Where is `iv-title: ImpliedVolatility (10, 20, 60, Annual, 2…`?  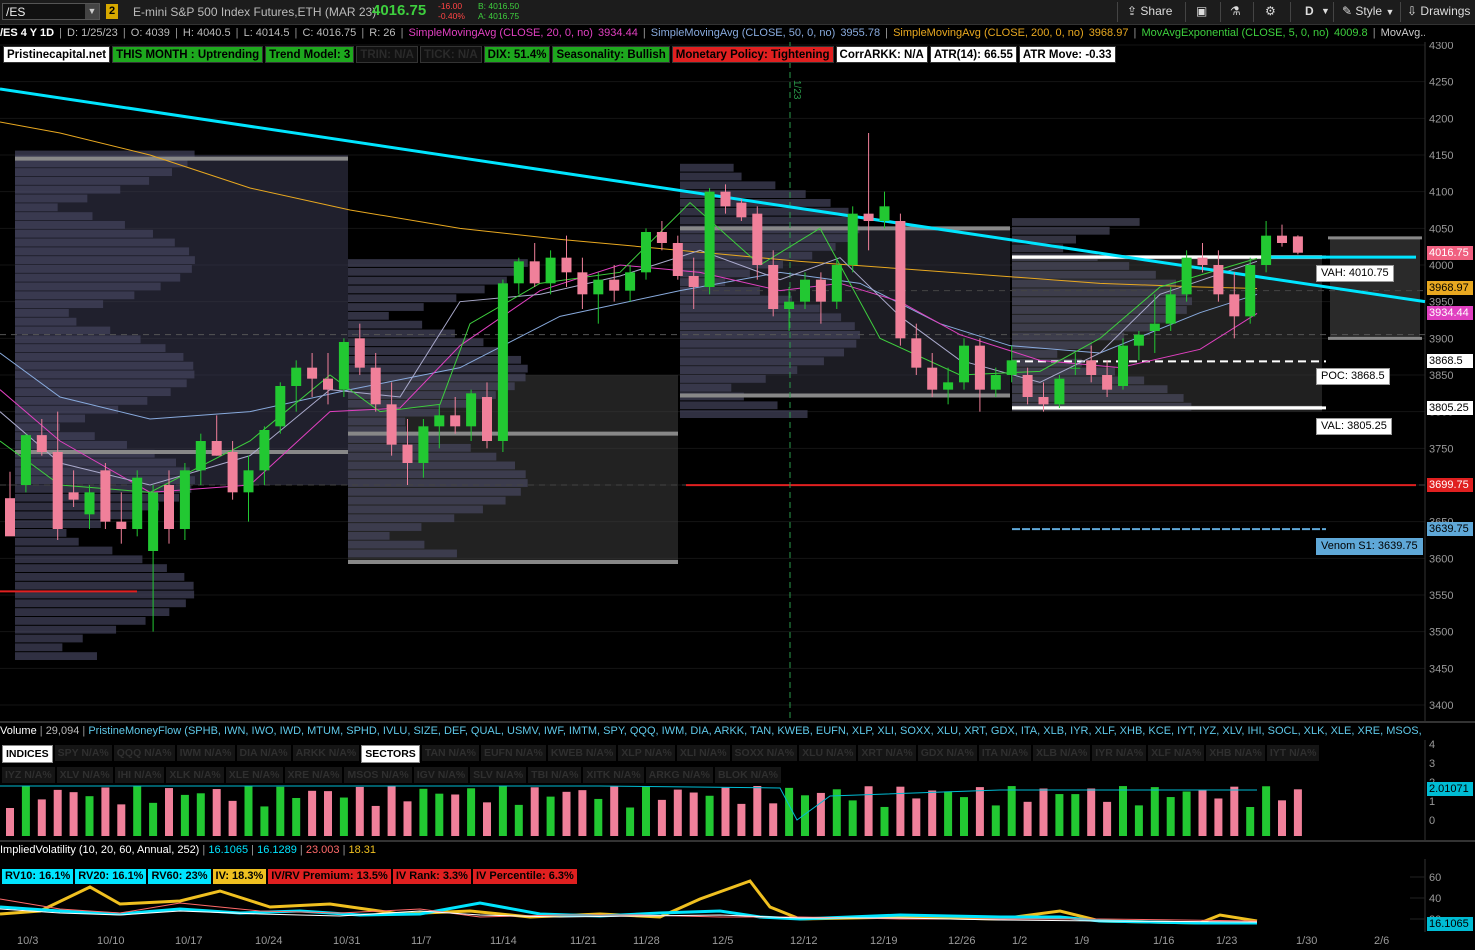 iv-title: ImpliedVolatility (10, 20, 60, Annual, 2… is located at coordinates (99, 850).